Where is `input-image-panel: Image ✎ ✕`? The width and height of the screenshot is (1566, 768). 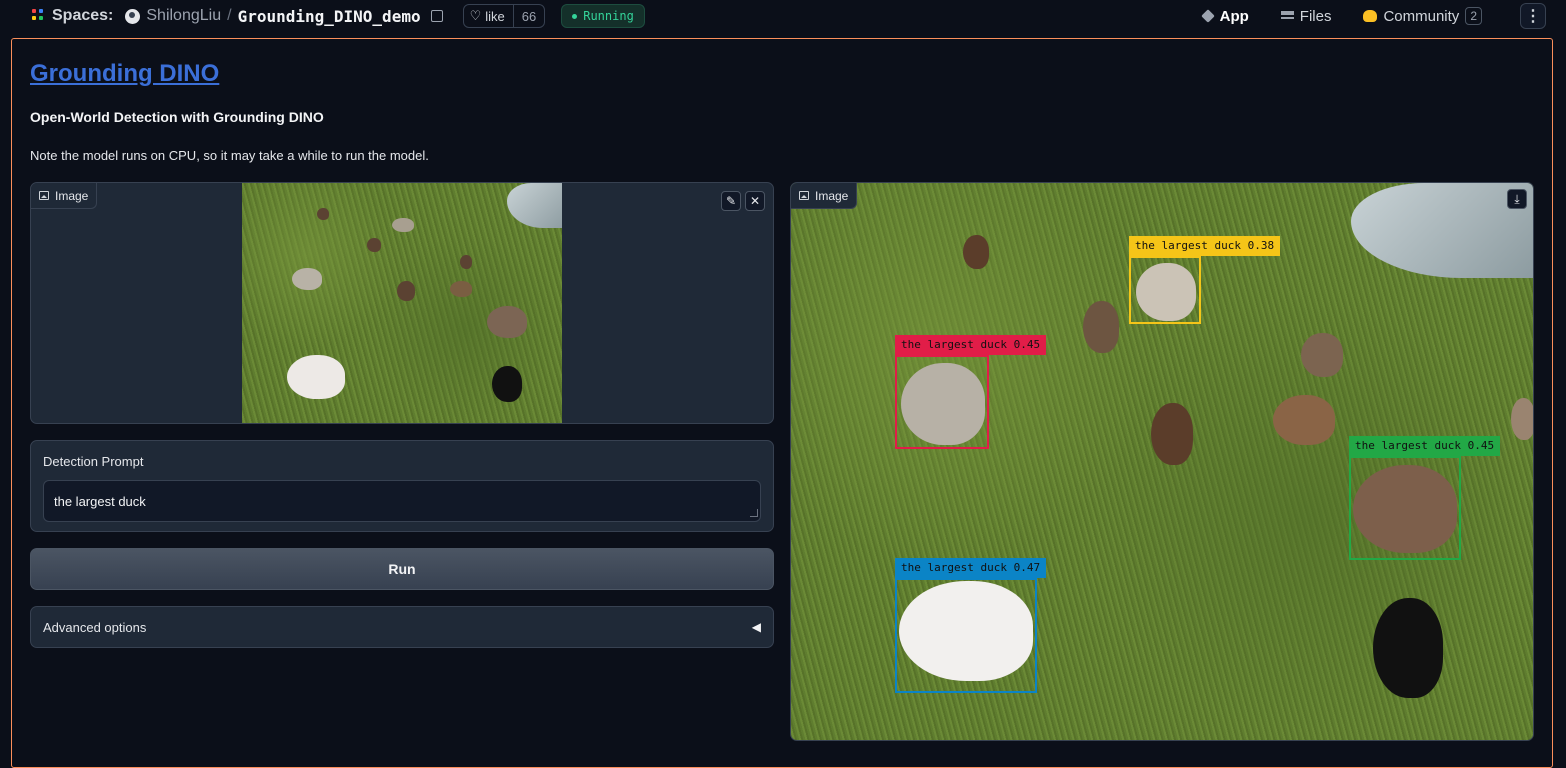
input-image-panel: Image ✎ ✕ is located at coordinates (402, 303).